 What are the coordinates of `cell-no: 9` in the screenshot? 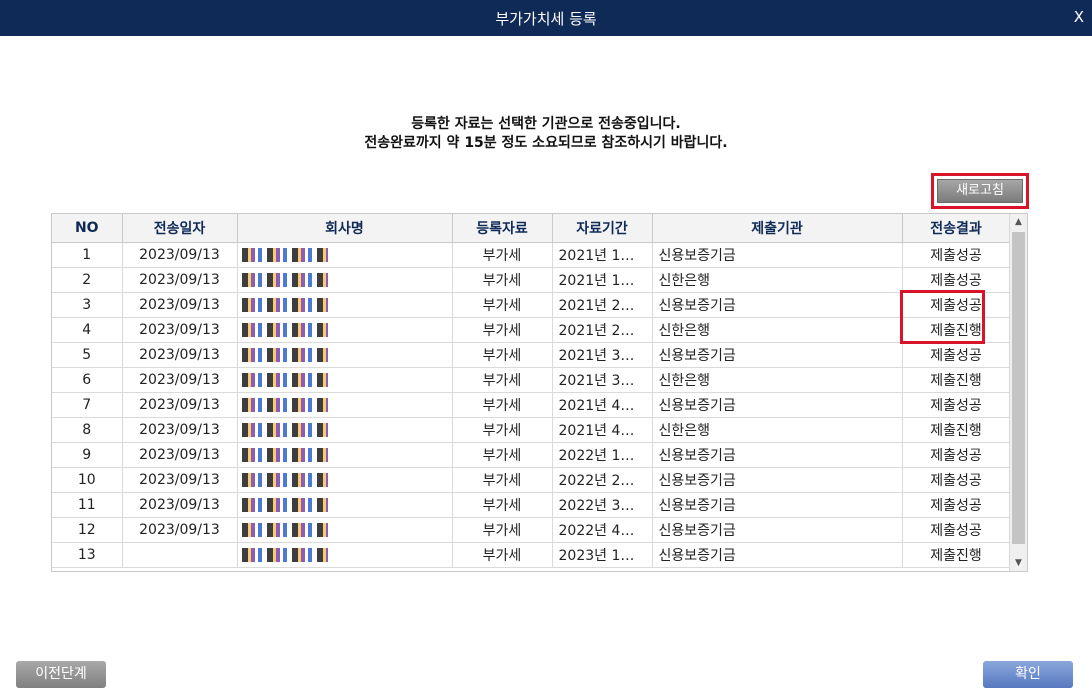 It's located at (87, 455).